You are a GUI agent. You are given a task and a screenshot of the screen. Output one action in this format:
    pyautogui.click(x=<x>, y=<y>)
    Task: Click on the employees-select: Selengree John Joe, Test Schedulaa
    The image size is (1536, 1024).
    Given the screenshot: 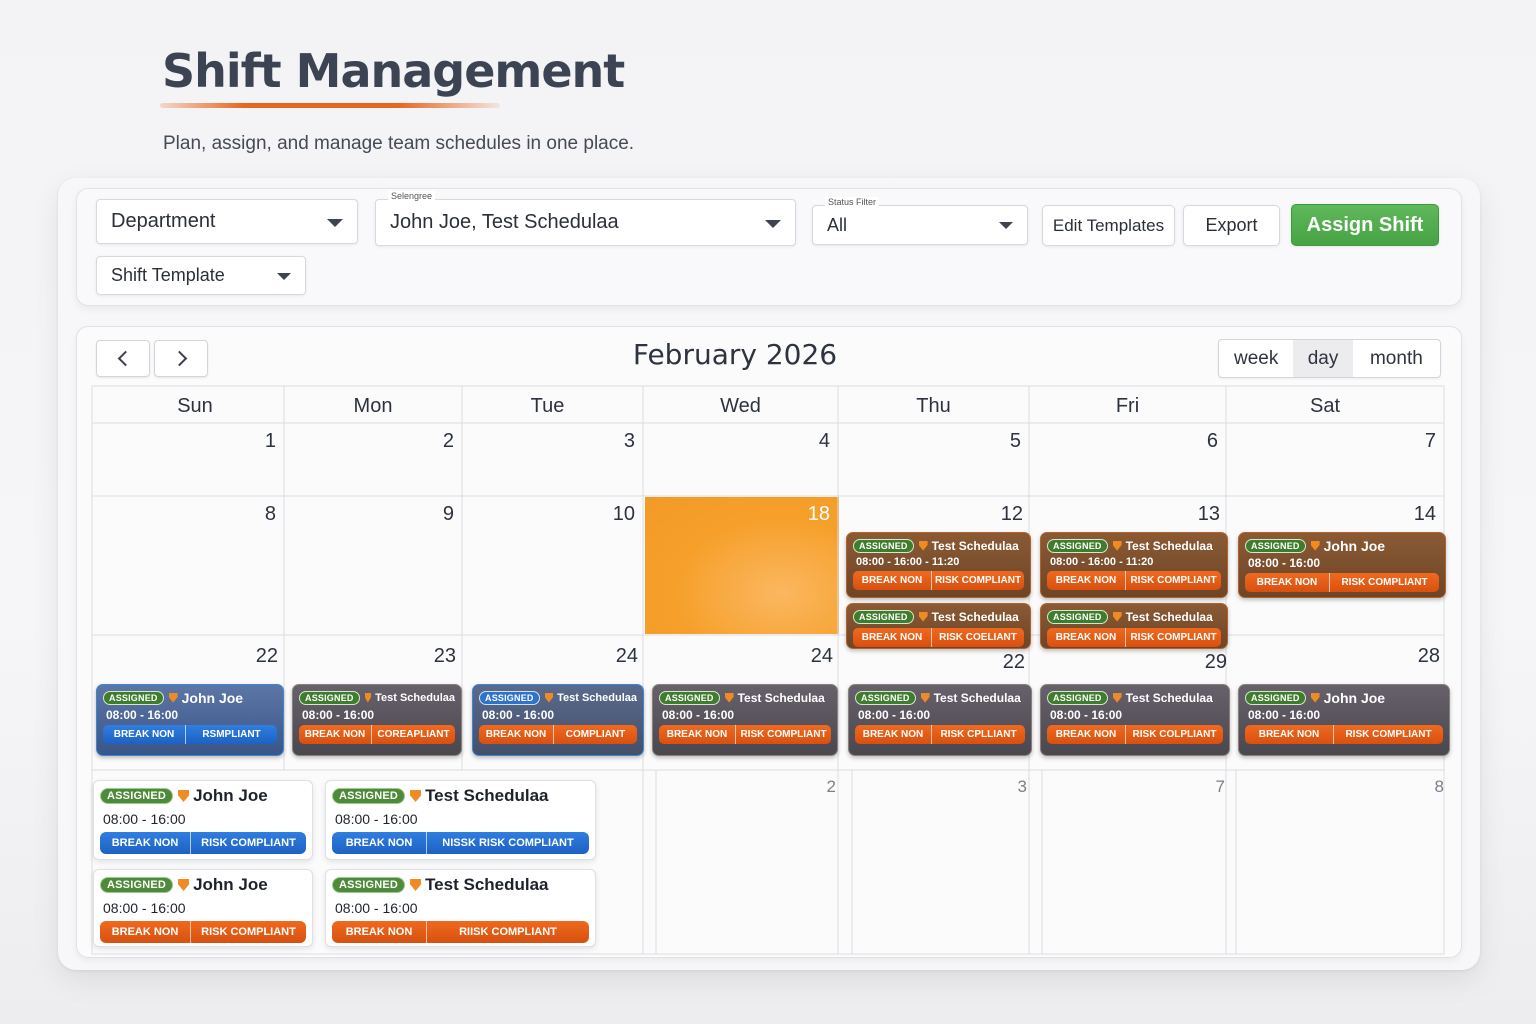 What is the action you would take?
    pyautogui.click(x=585, y=218)
    